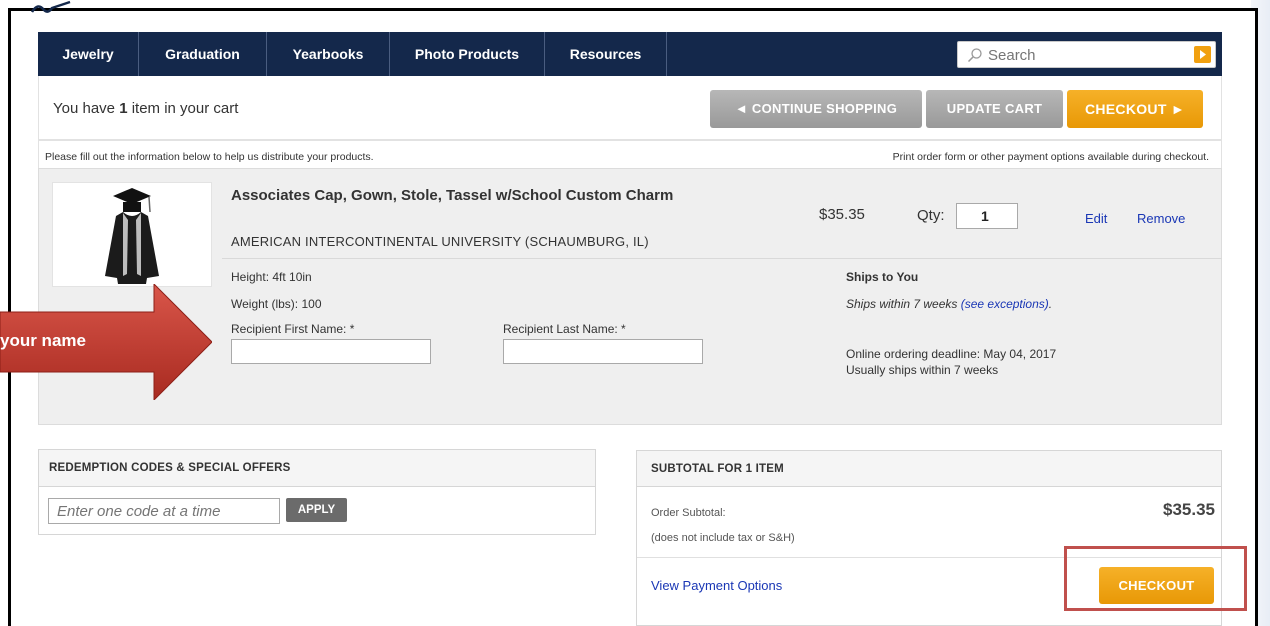 Image resolution: width=1270 pixels, height=626 pixels. I want to click on see-exceptions-link: (see exceptions), so click(1005, 304).